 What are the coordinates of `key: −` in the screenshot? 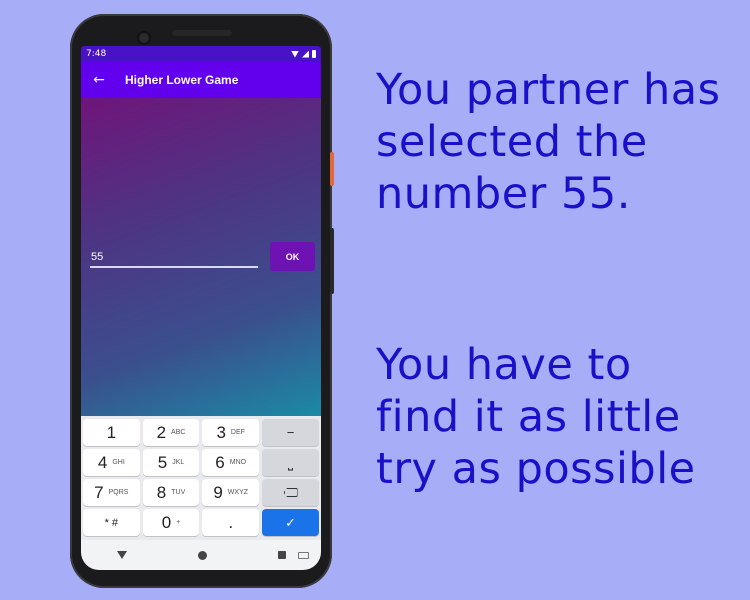 It's located at (291, 432).